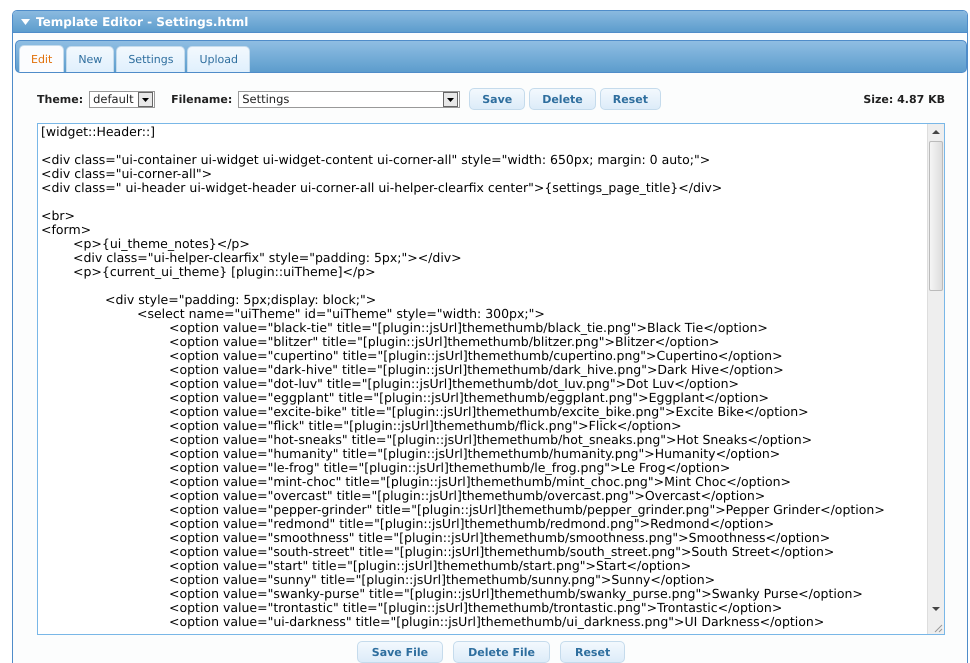 This screenshot has height=663, width=970. What do you see at coordinates (935, 379) in the screenshot?
I see `scrollbar` at bounding box center [935, 379].